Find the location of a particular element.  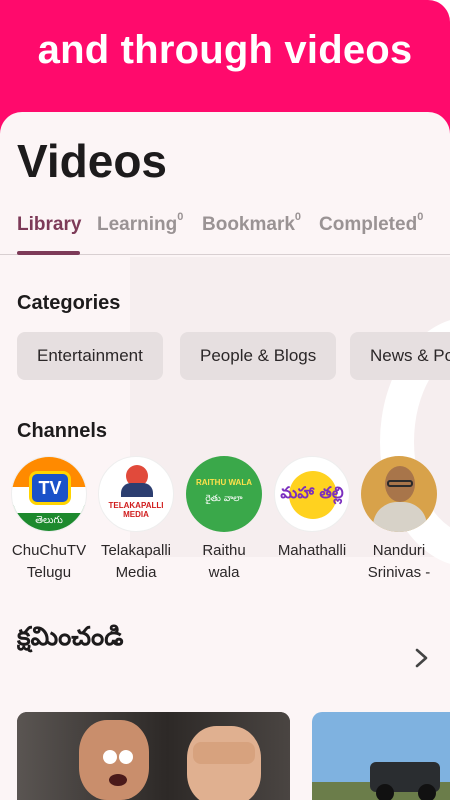

channel-name: Mahathalli is located at coordinates (312, 550).